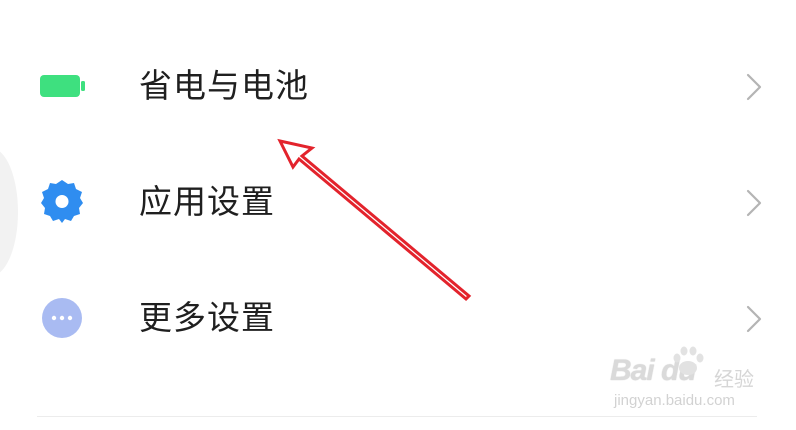  I want to click on watermark-sub: 经验, so click(734, 379).